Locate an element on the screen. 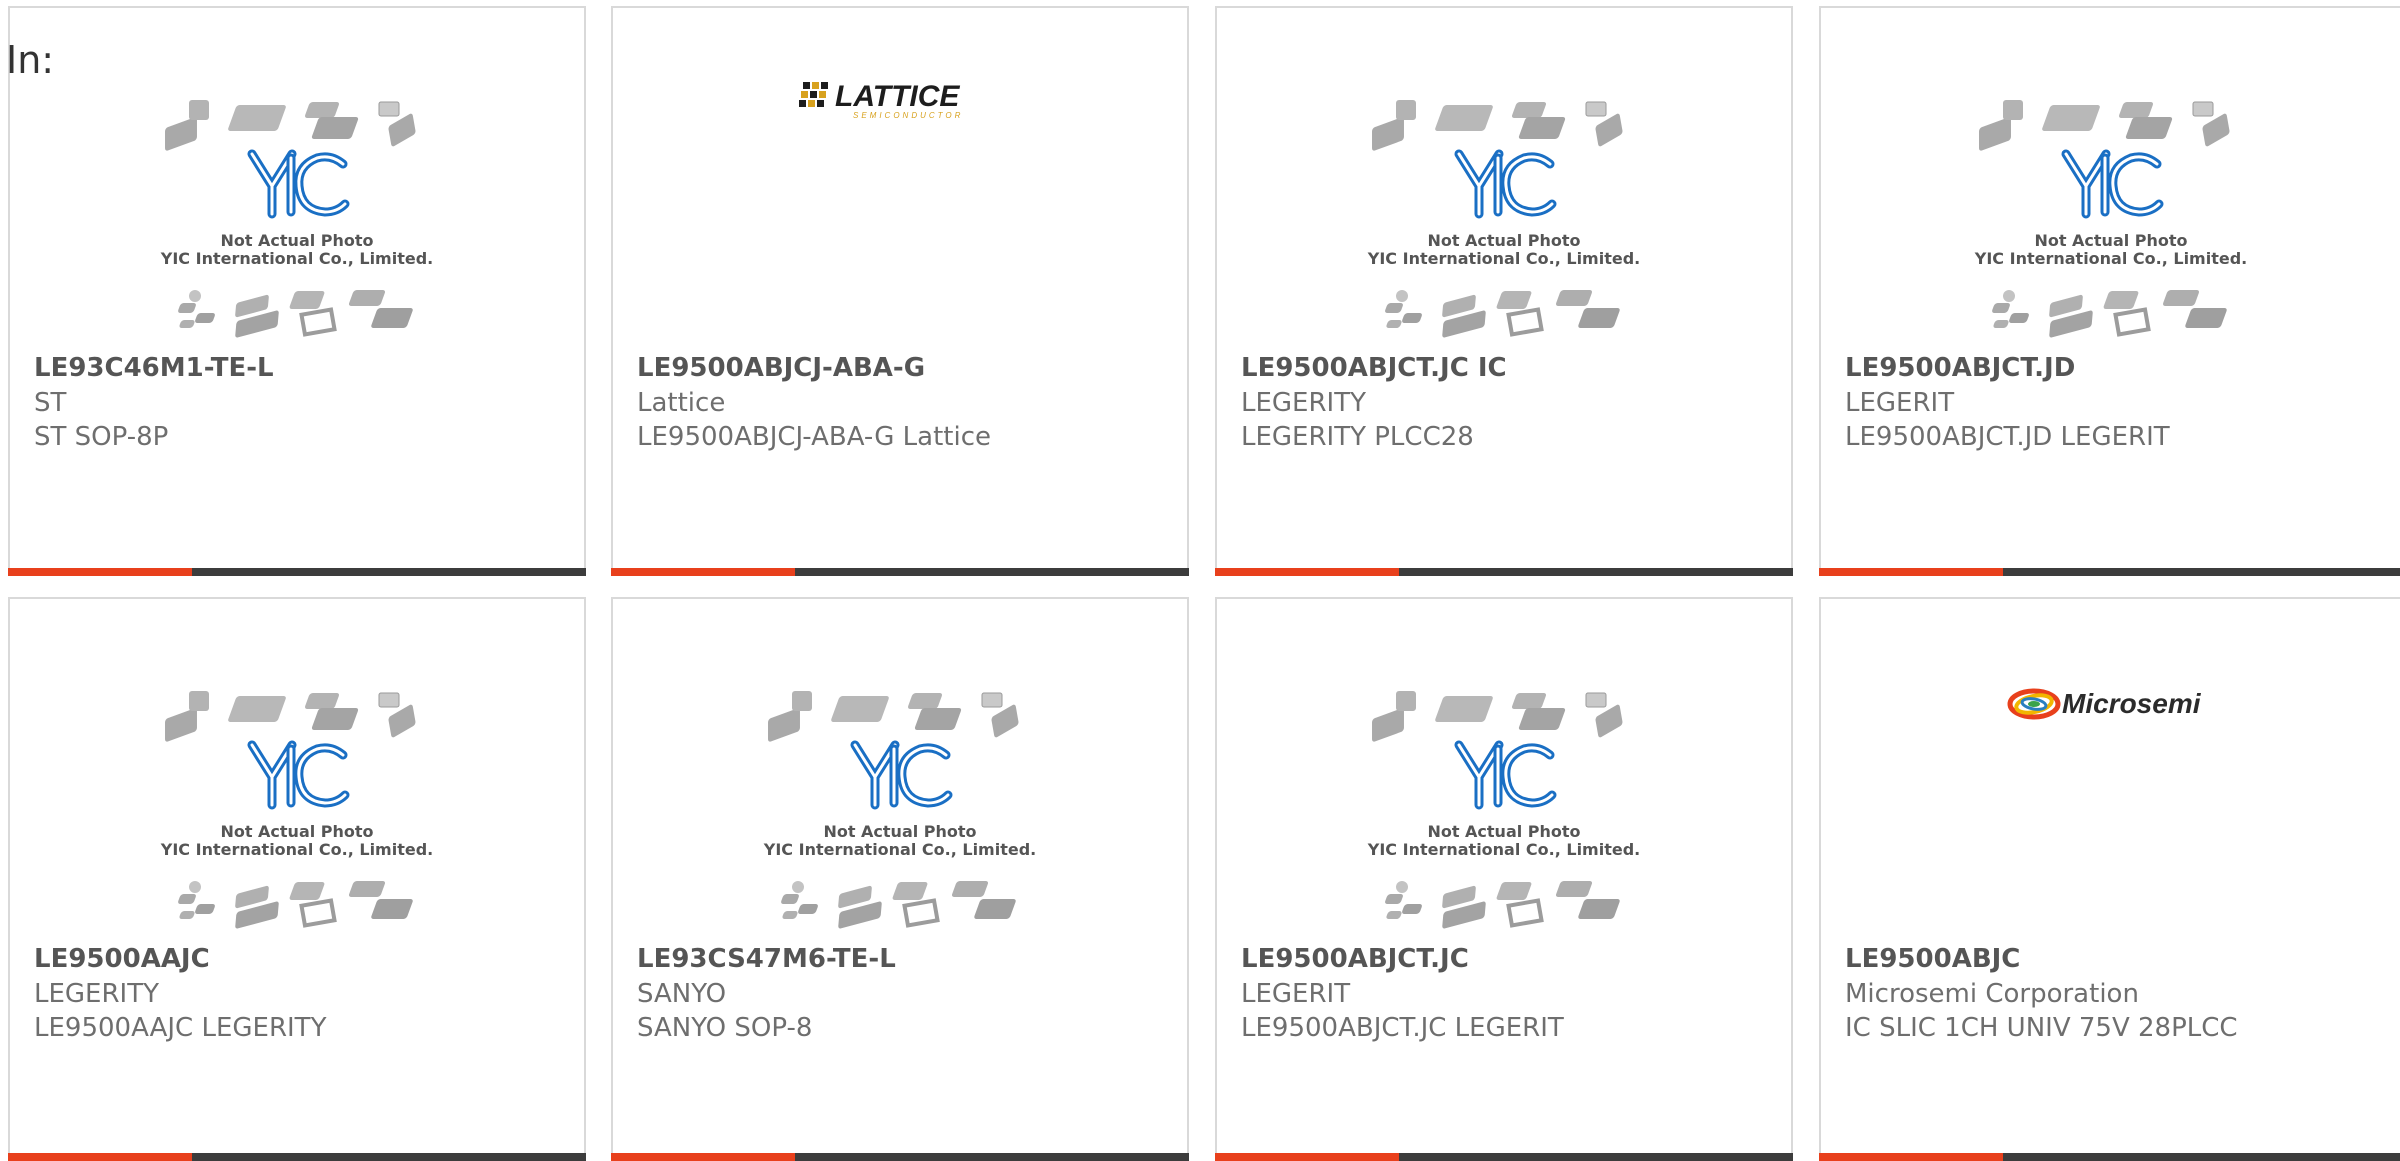  part-number: LE93C46M1-TE-L is located at coordinates (154, 368).